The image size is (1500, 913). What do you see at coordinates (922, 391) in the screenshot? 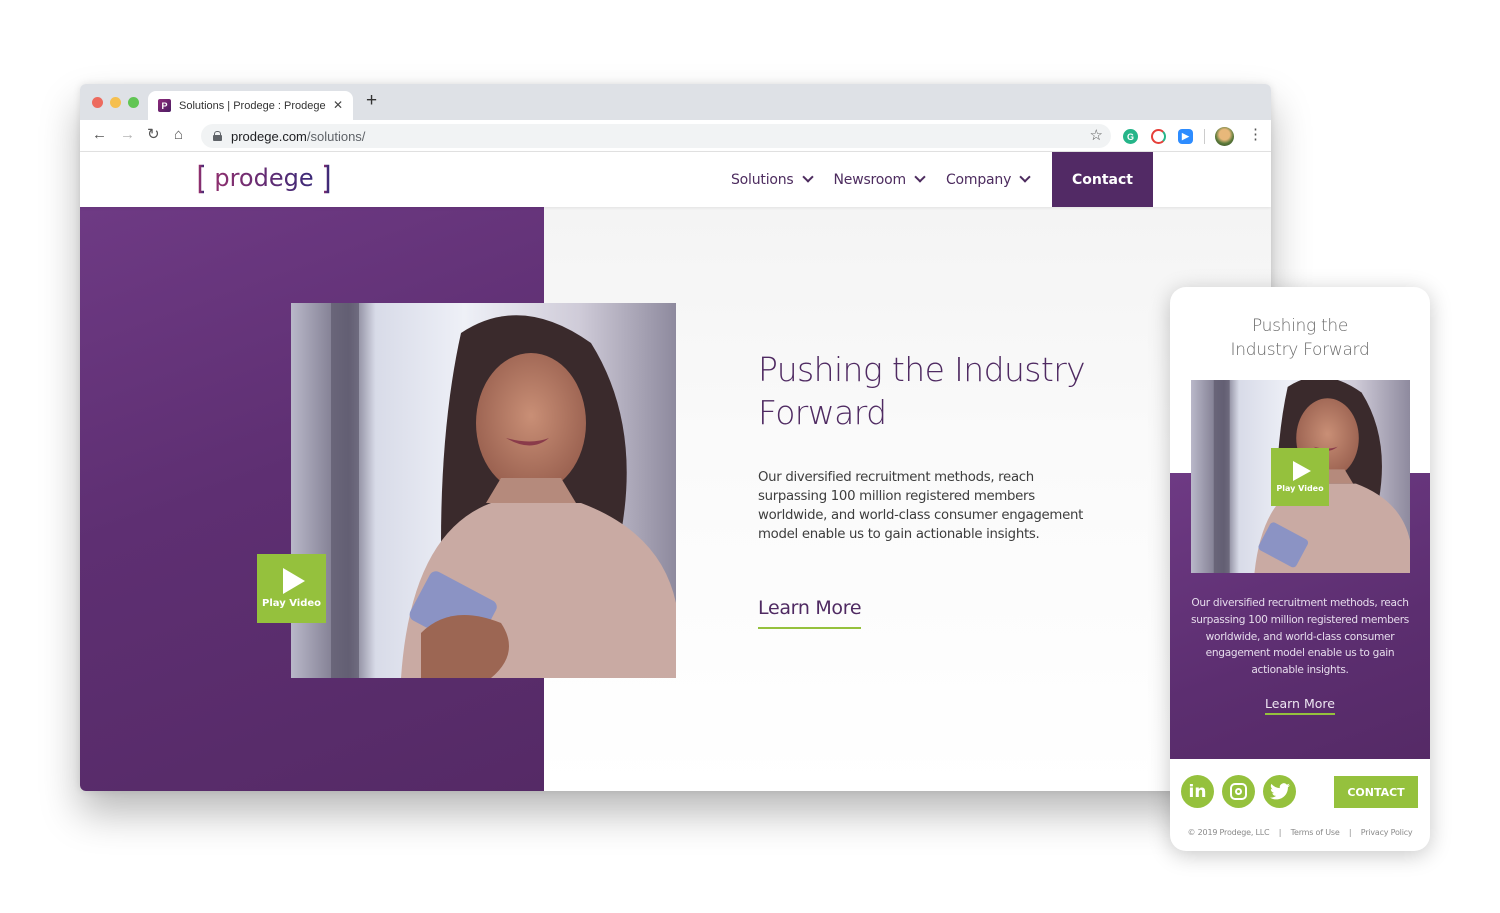
I see `hero-title: Pushing the Industry Forward` at bounding box center [922, 391].